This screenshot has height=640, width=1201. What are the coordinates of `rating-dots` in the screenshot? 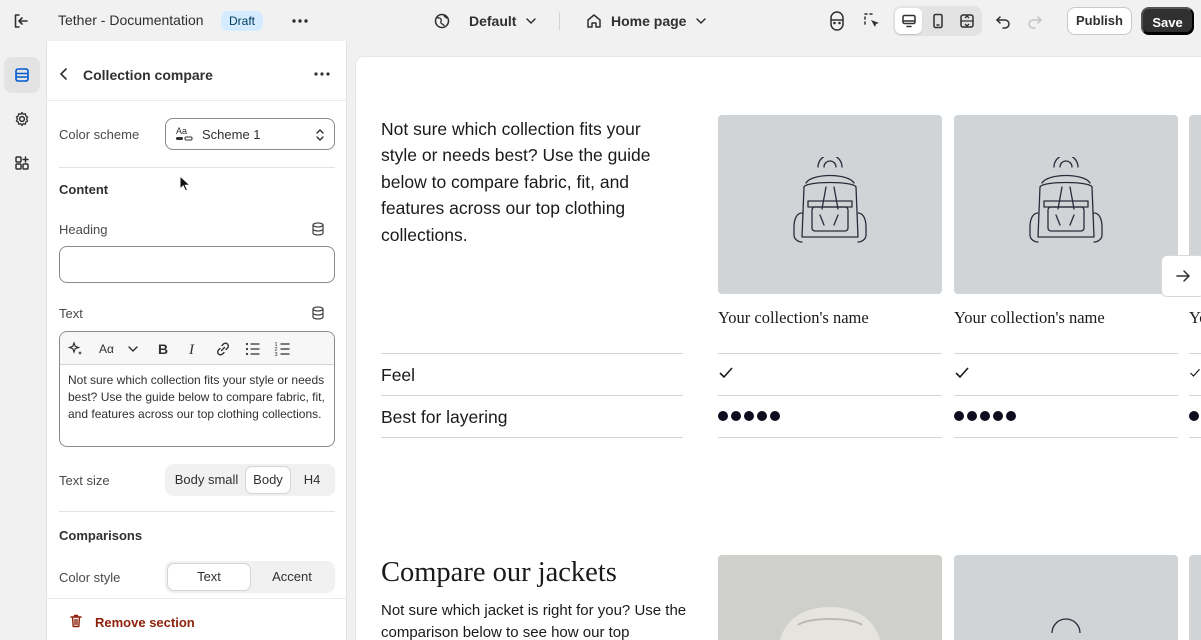 It's located at (749, 416).